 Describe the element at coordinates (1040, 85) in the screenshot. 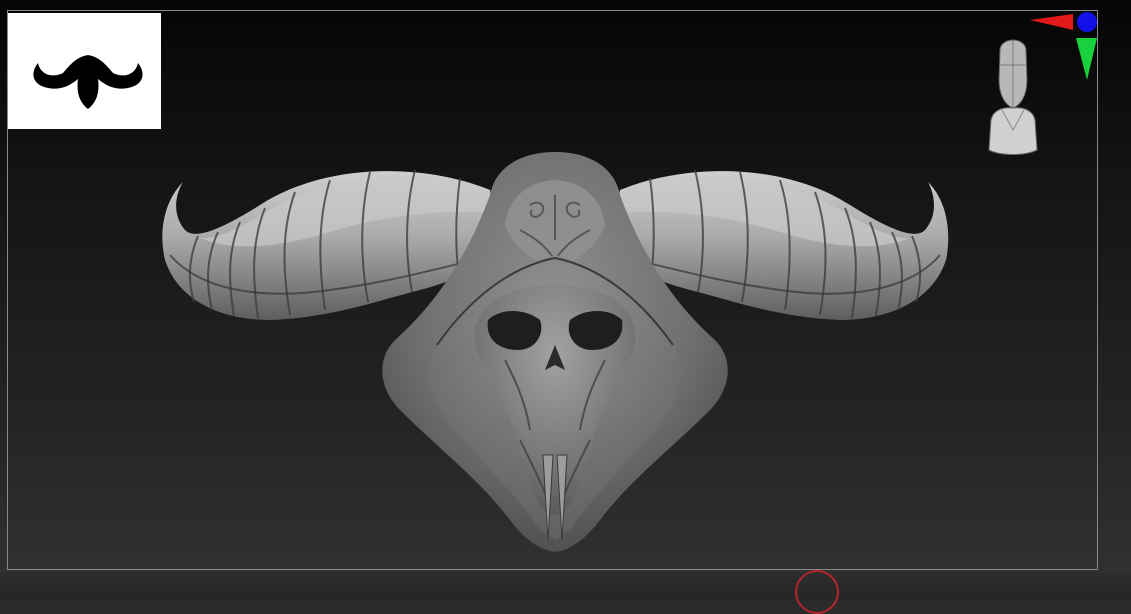

I see `navigation-gizmo` at that location.